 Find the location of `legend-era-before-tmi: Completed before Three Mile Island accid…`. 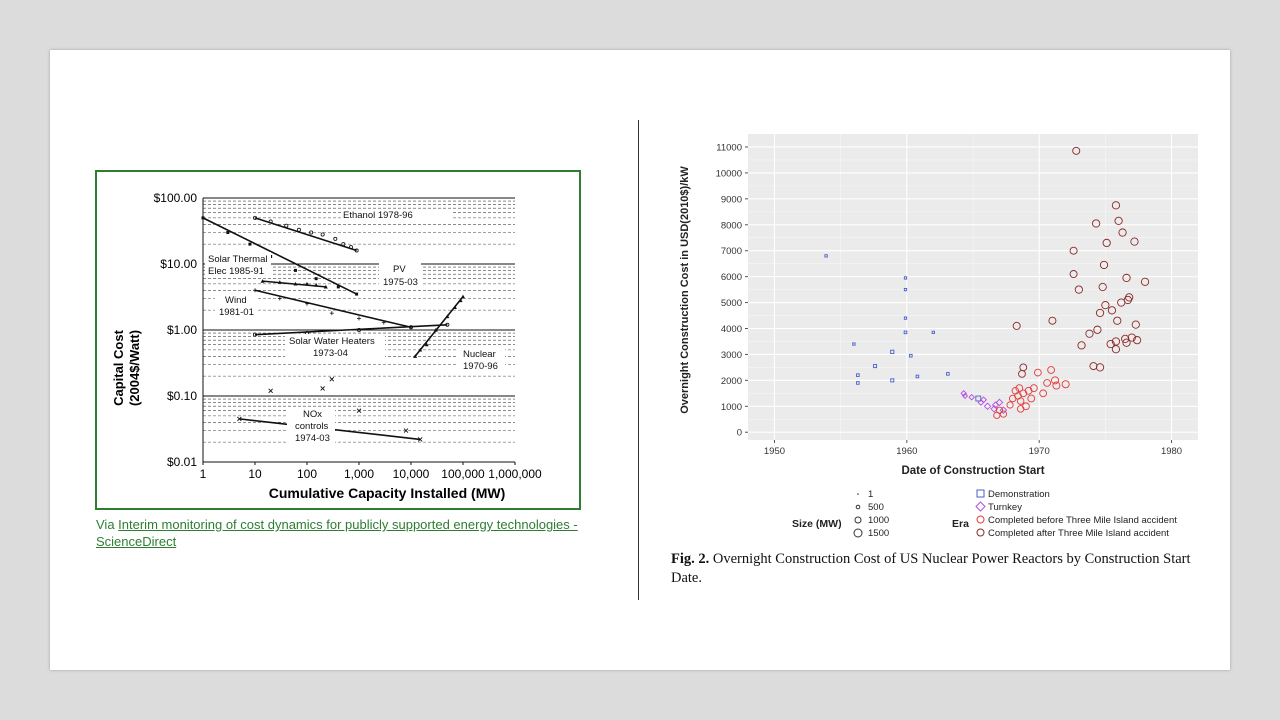

legend-era-before-tmi: Completed before Three Mile Island accid… is located at coordinates (1076, 520).